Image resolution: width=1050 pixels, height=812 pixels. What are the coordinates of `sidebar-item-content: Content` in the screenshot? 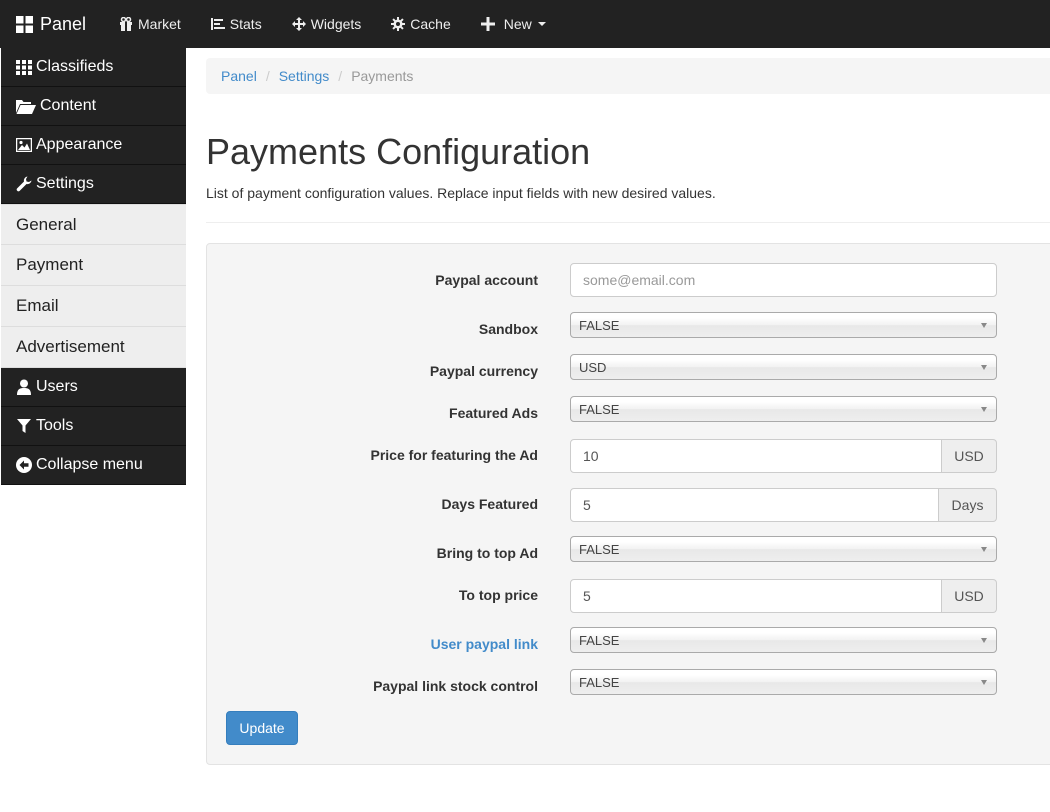 It's located at (93, 106).